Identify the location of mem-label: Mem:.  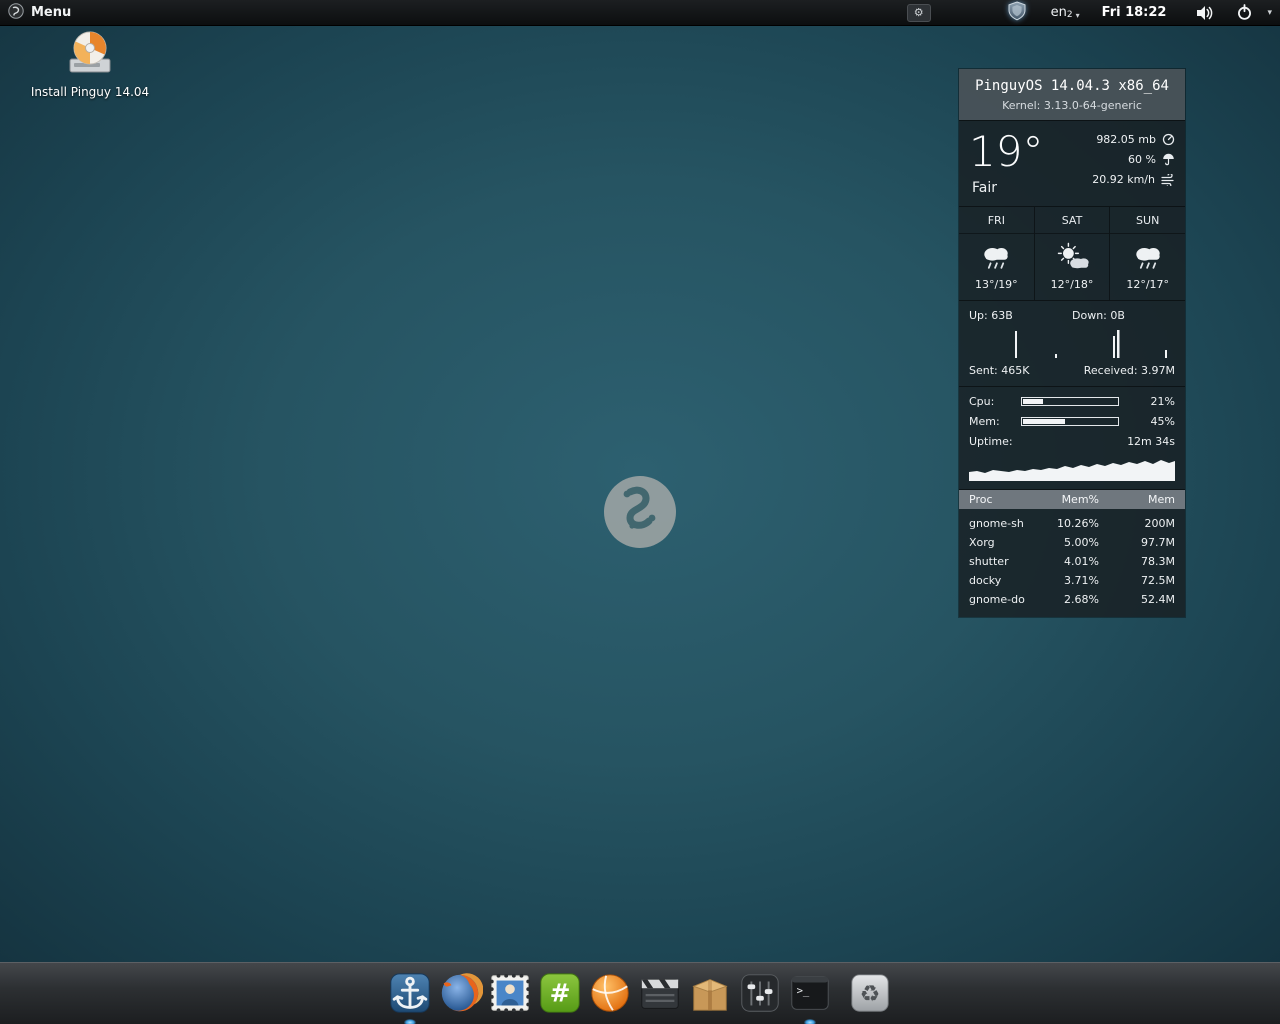
(984, 421).